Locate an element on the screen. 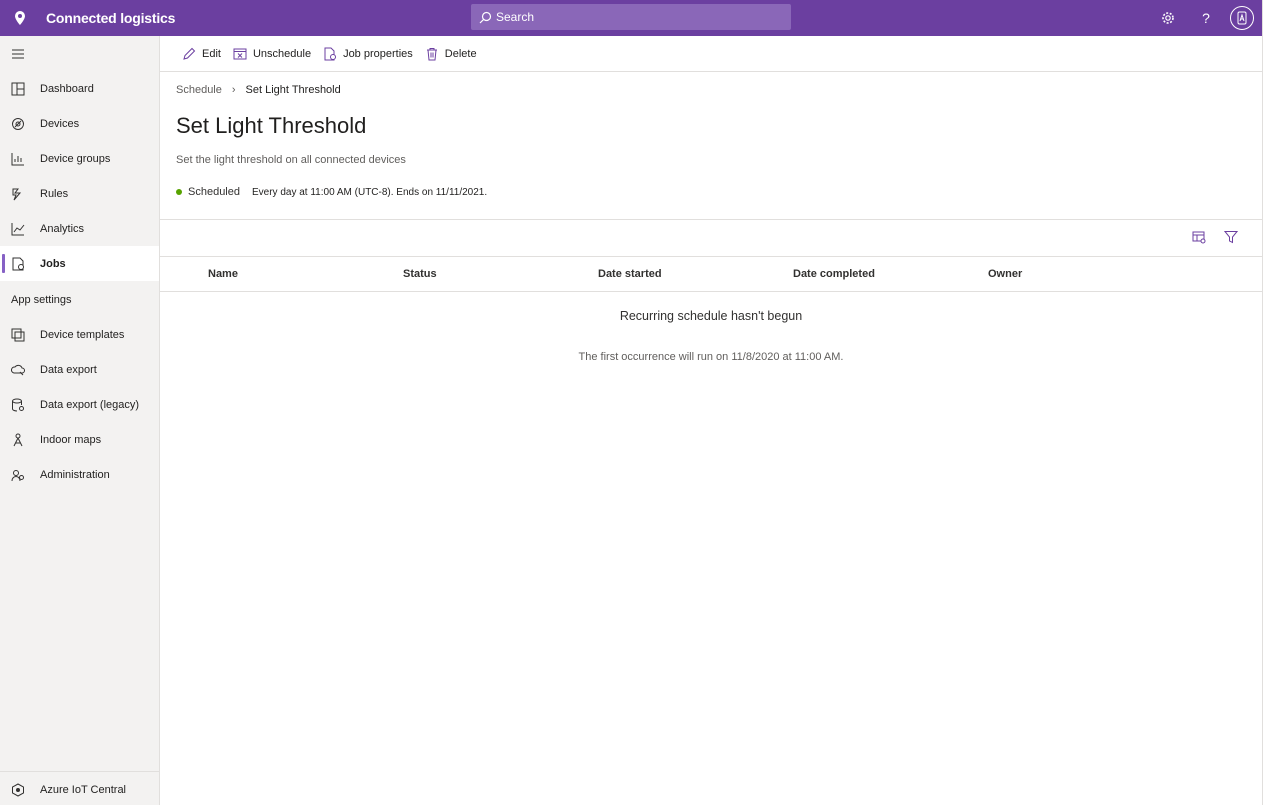 The image size is (1267, 807). unschedule-label: Unschedule is located at coordinates (282, 53).